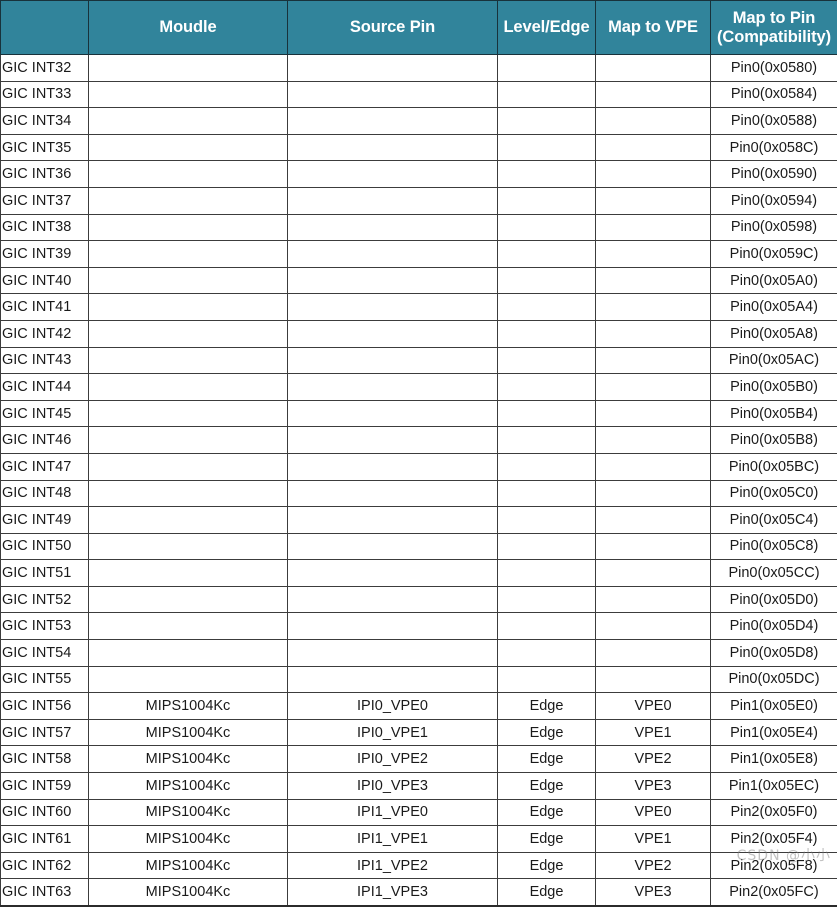  I want to click on cell-map_to_pin: Pin0(0x05DC), so click(774, 679).